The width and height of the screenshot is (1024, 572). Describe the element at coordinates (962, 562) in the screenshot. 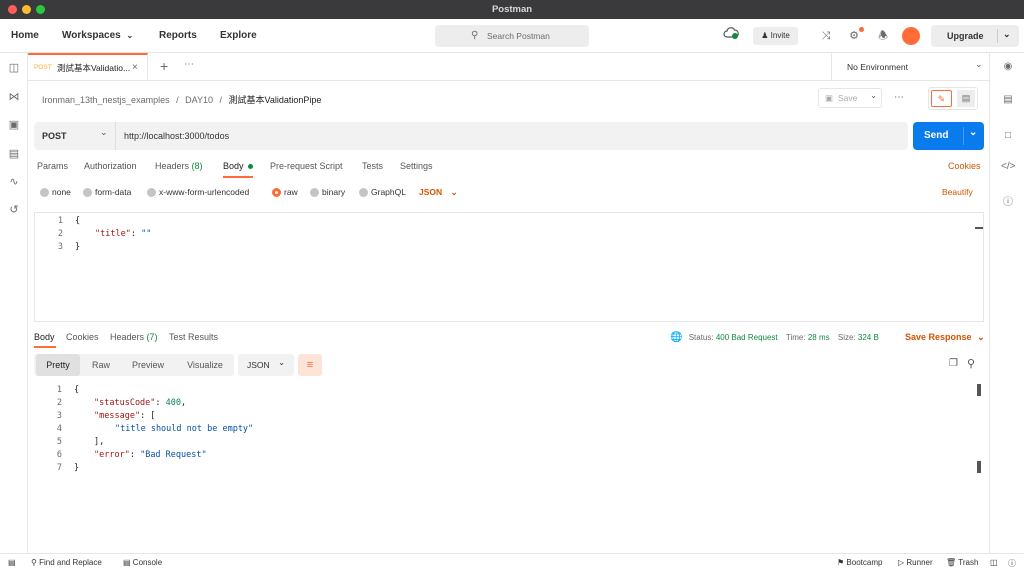

I see `trash-button: 🗑 Trash` at that location.